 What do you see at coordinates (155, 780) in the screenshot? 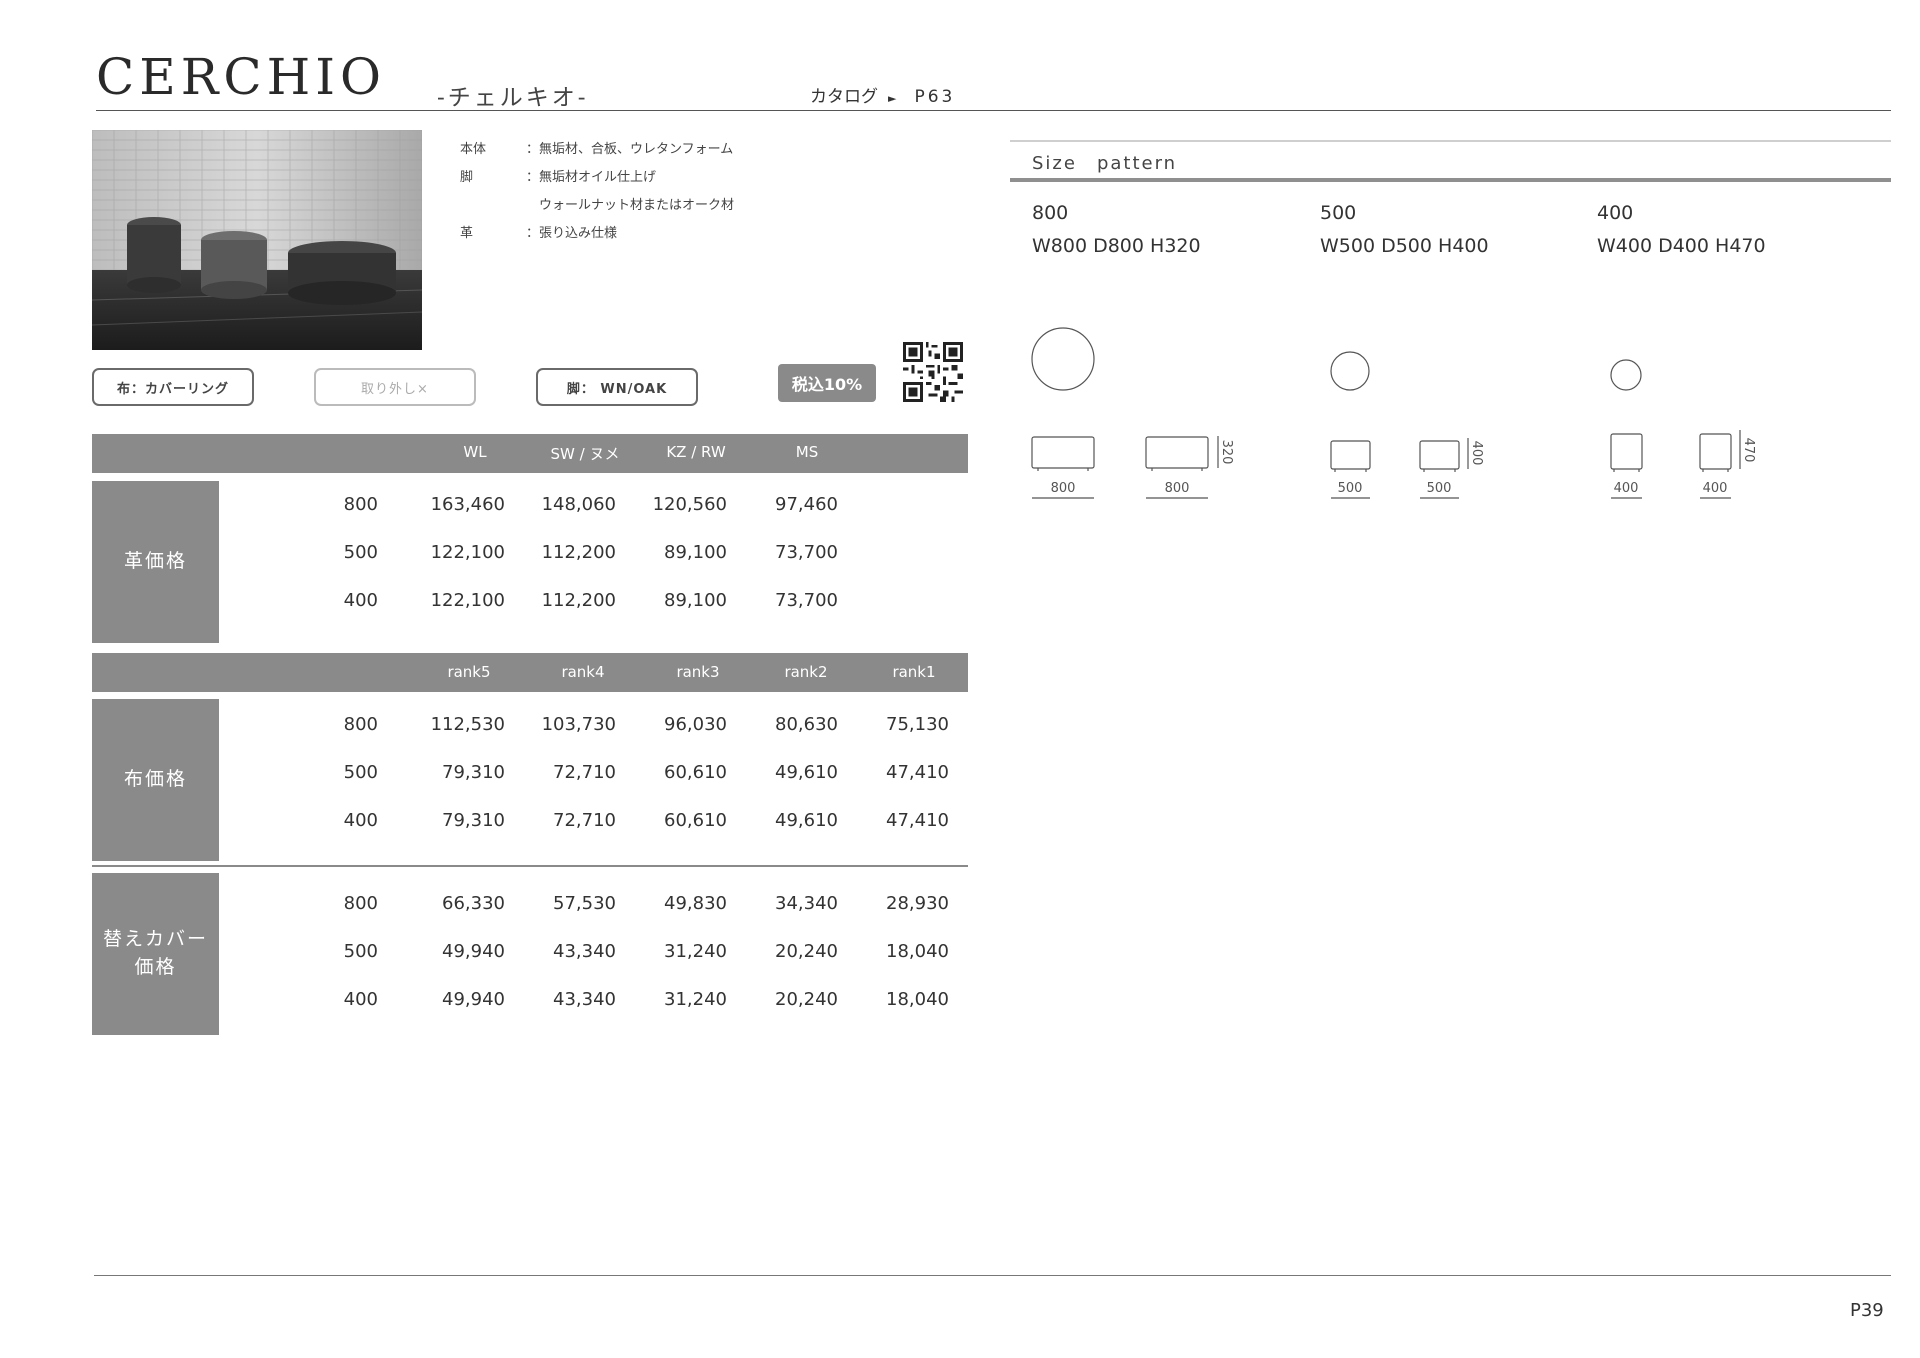
I see `fabric-price-label: 布価格` at bounding box center [155, 780].